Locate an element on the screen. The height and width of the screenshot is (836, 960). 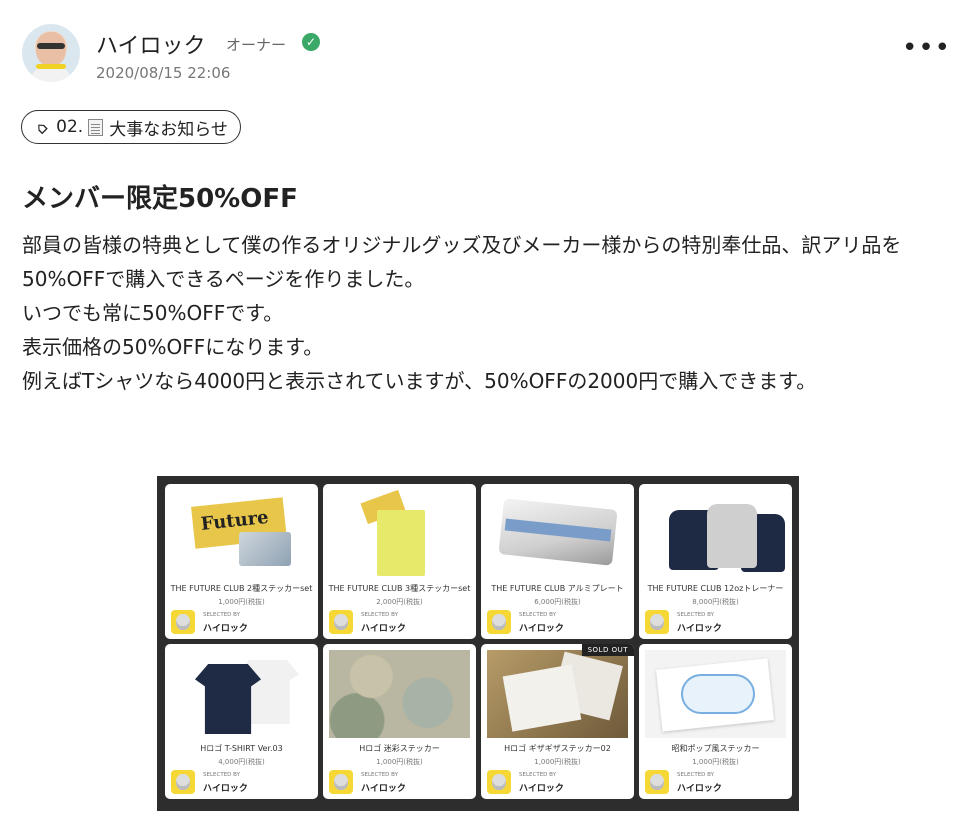
product-price: 4,000円(税抜) is located at coordinates (241, 762).